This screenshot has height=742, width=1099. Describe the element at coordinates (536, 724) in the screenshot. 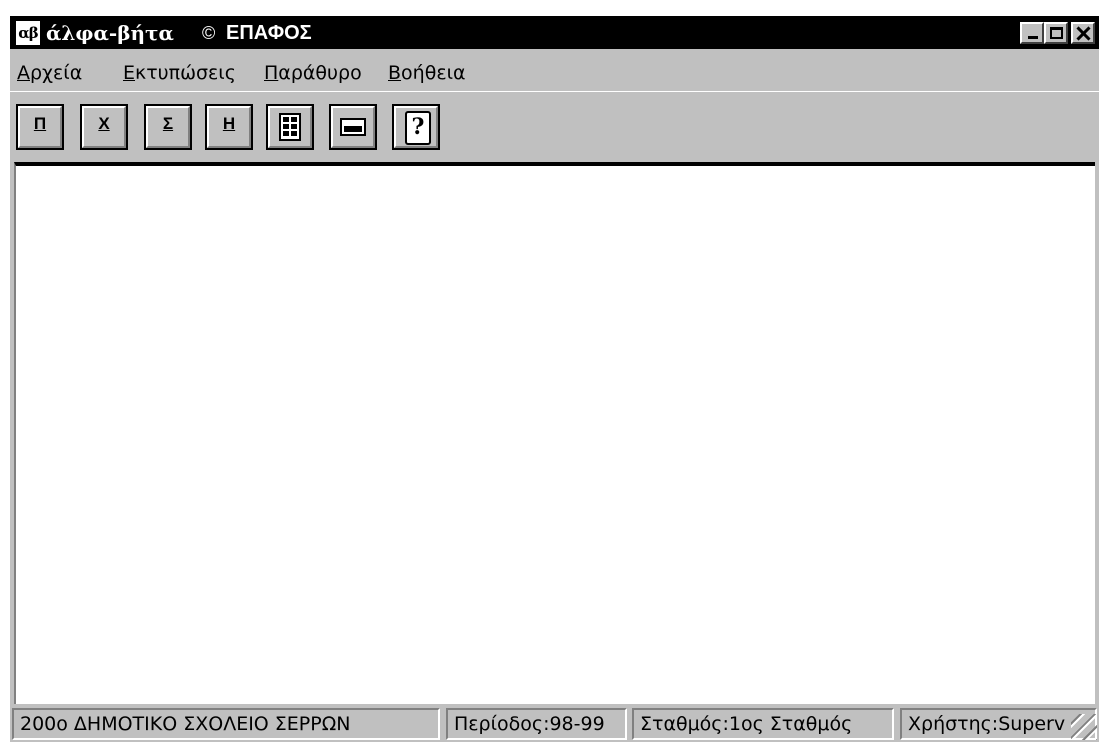

I see `status-period: Περίοδος:98-99` at that location.